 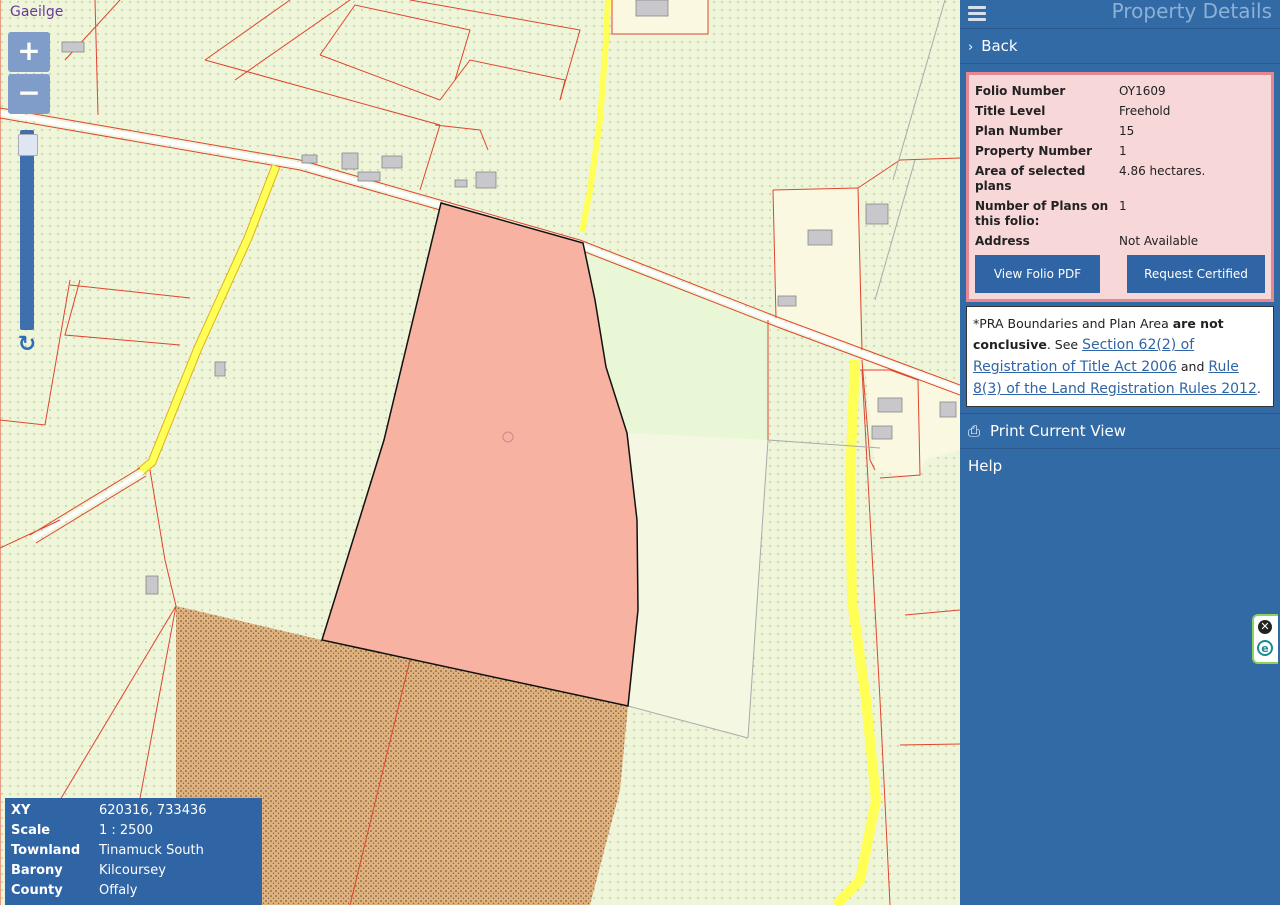 I want to click on info-label: Townland, so click(x=46, y=850).